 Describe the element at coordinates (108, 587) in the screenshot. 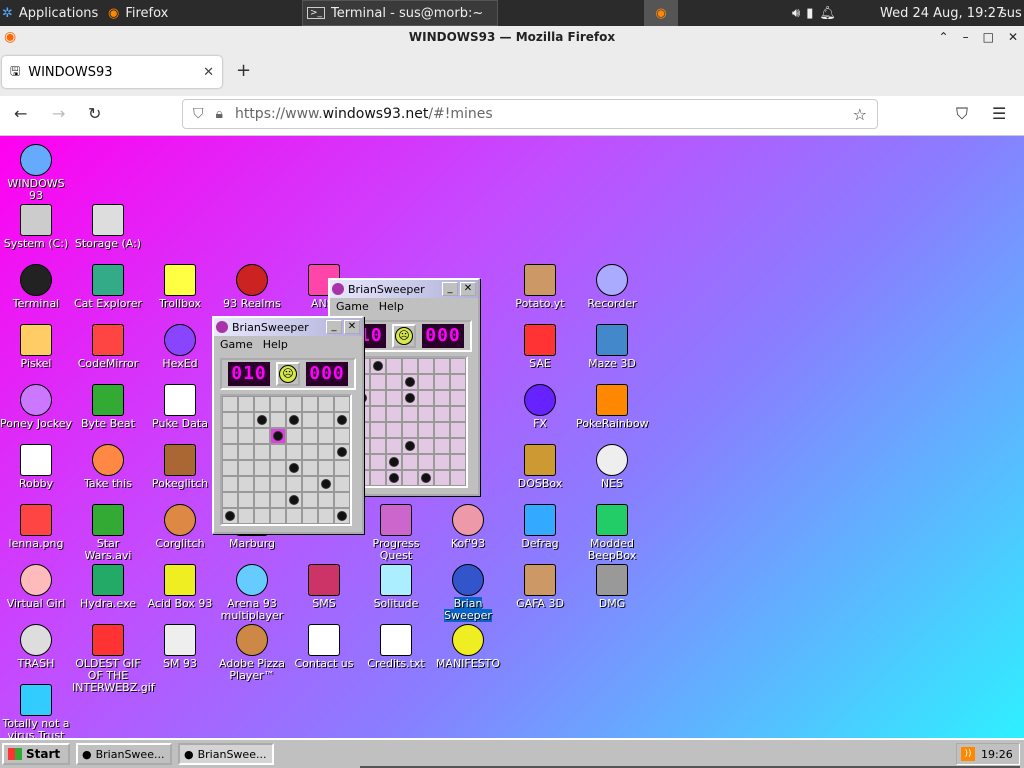

I see `desktop-icon-hydra-exe: Hydra.exe` at that location.